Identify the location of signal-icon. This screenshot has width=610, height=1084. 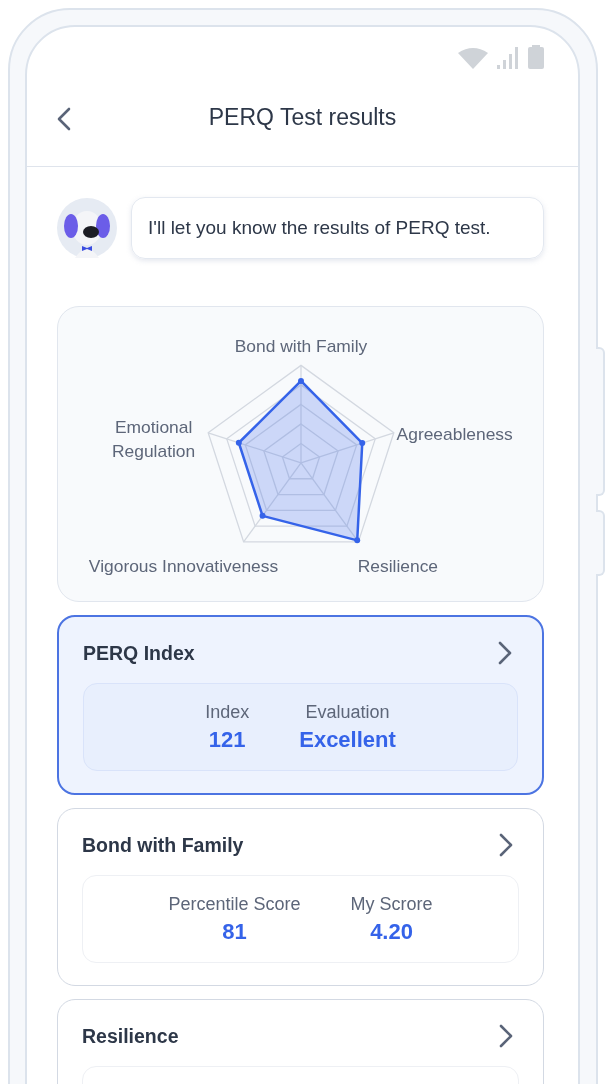
(508, 58).